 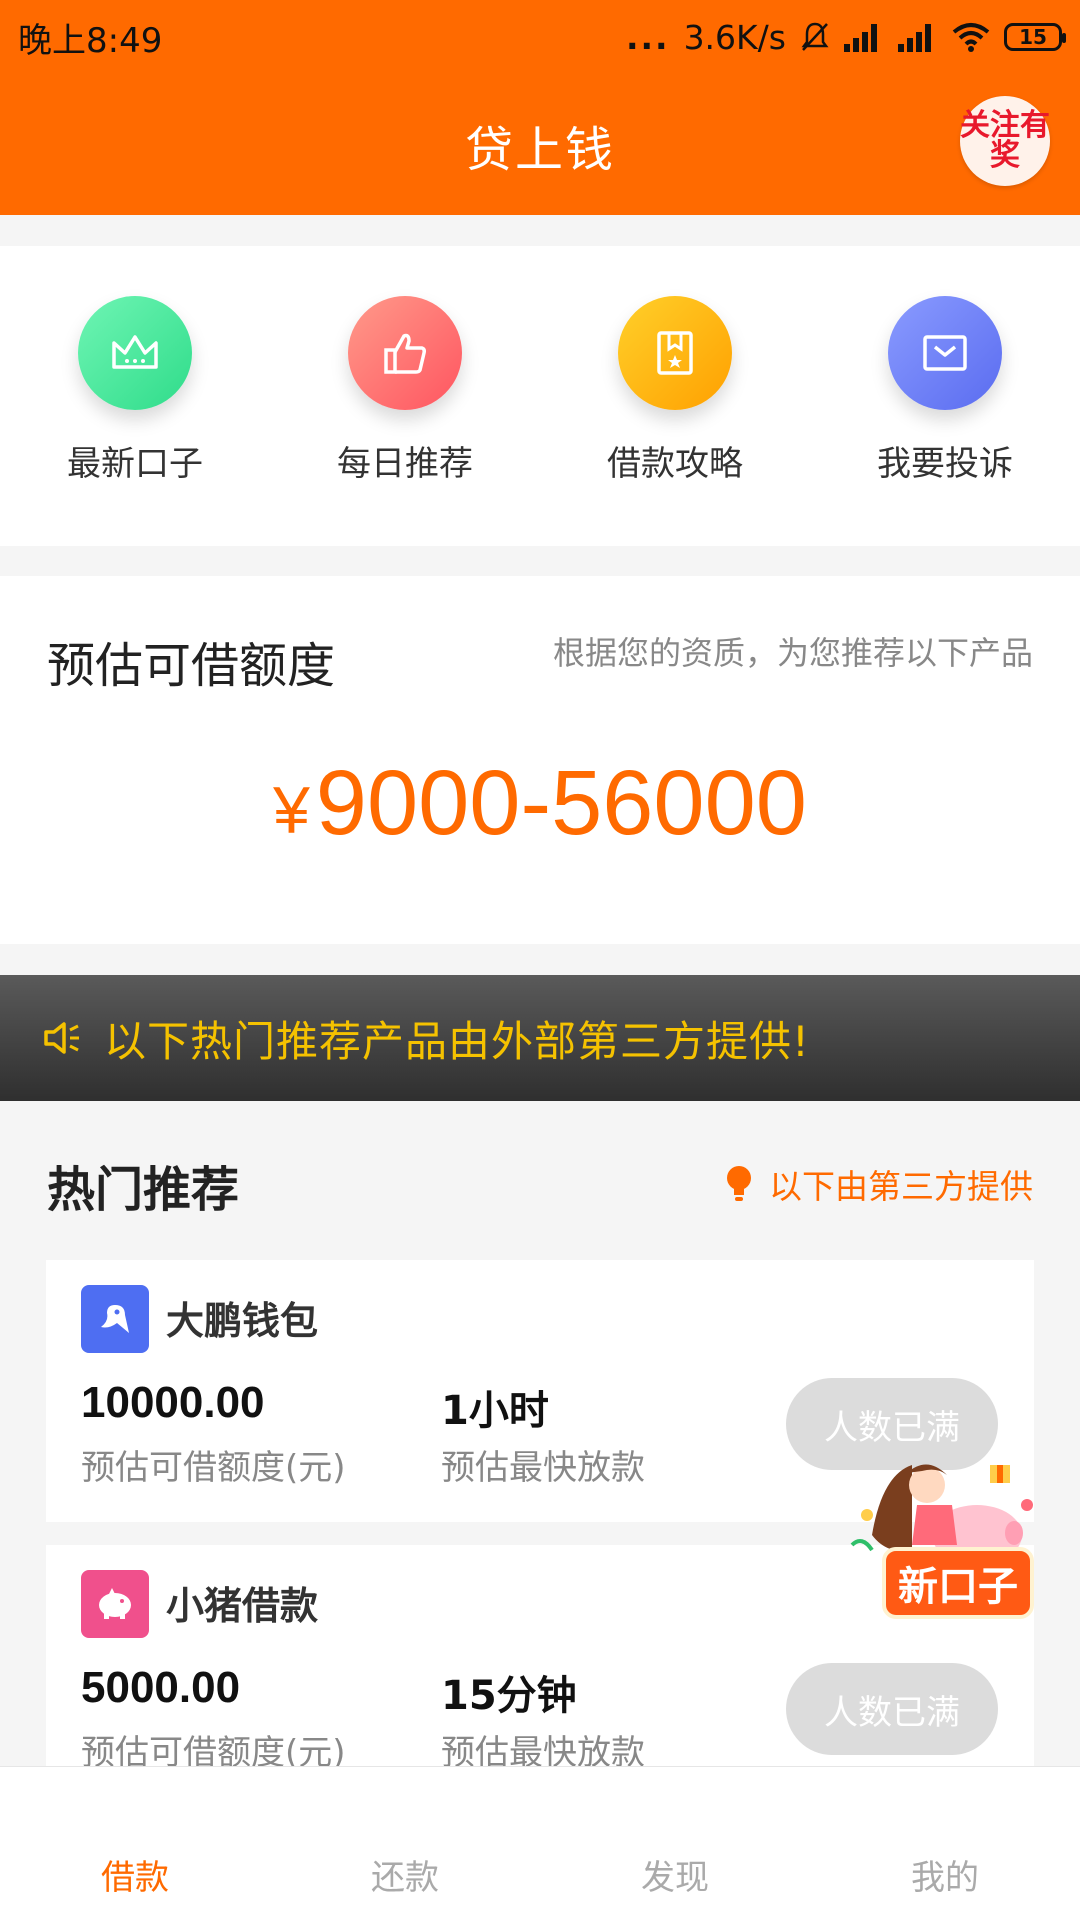 What do you see at coordinates (135, 464) in the screenshot?
I see `quick-action-label: 最新口子` at bounding box center [135, 464].